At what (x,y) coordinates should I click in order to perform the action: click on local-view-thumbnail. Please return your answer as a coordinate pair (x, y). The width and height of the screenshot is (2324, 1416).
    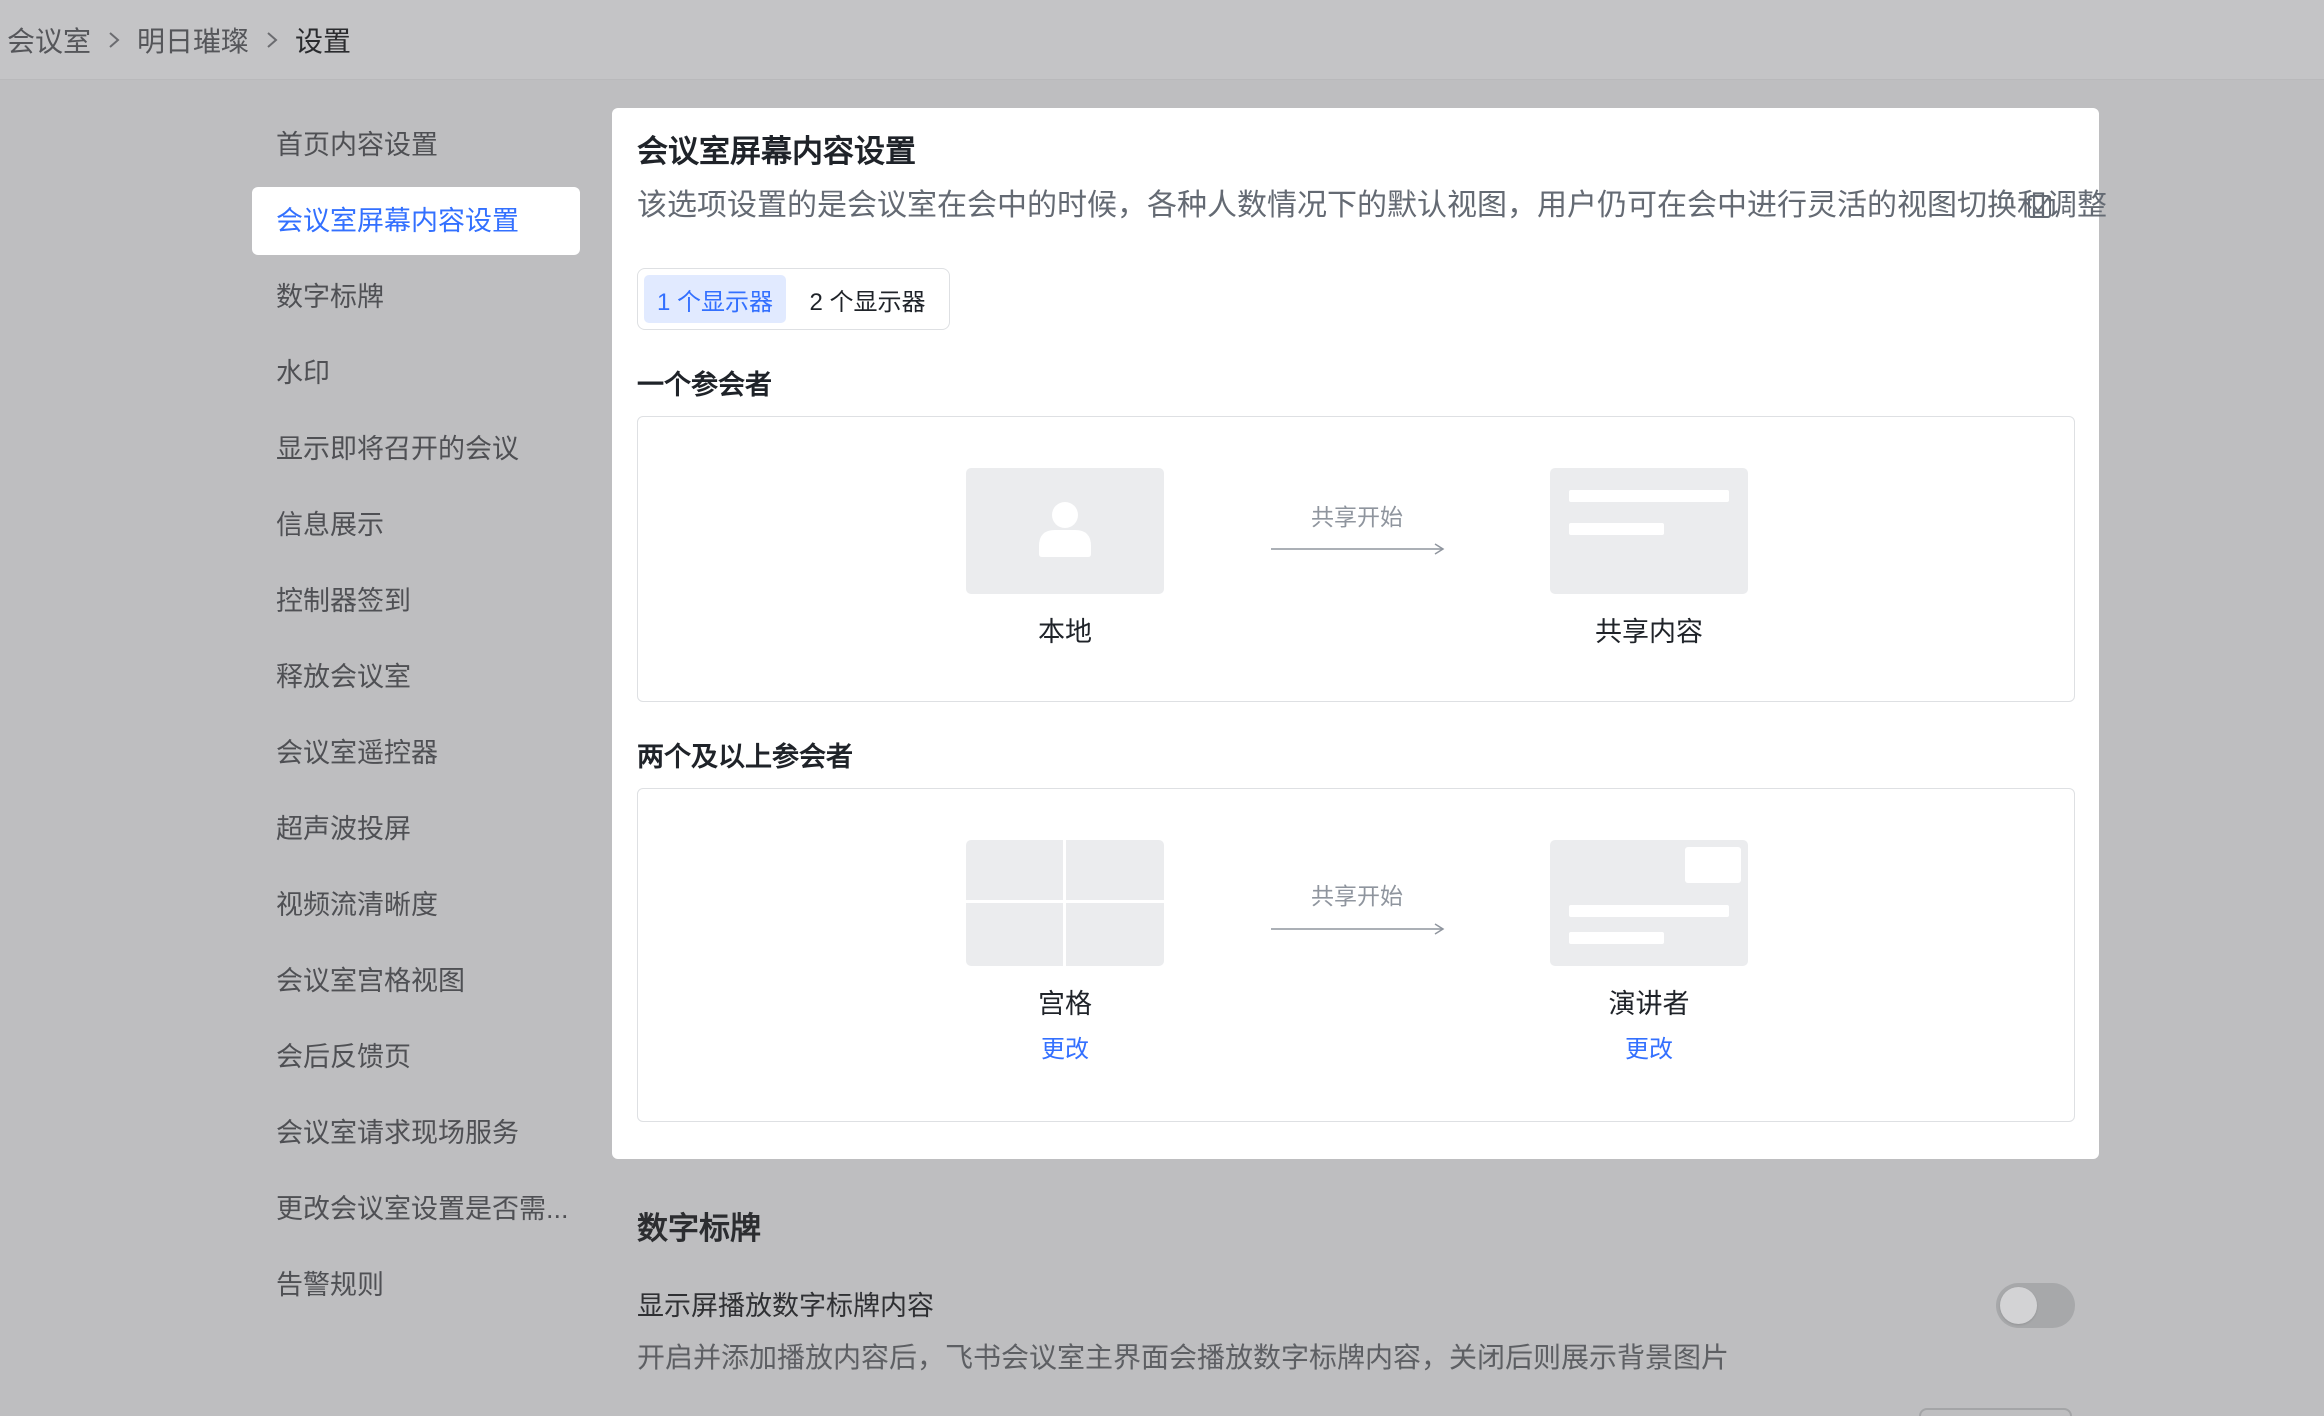
    Looking at the image, I should click on (1065, 531).